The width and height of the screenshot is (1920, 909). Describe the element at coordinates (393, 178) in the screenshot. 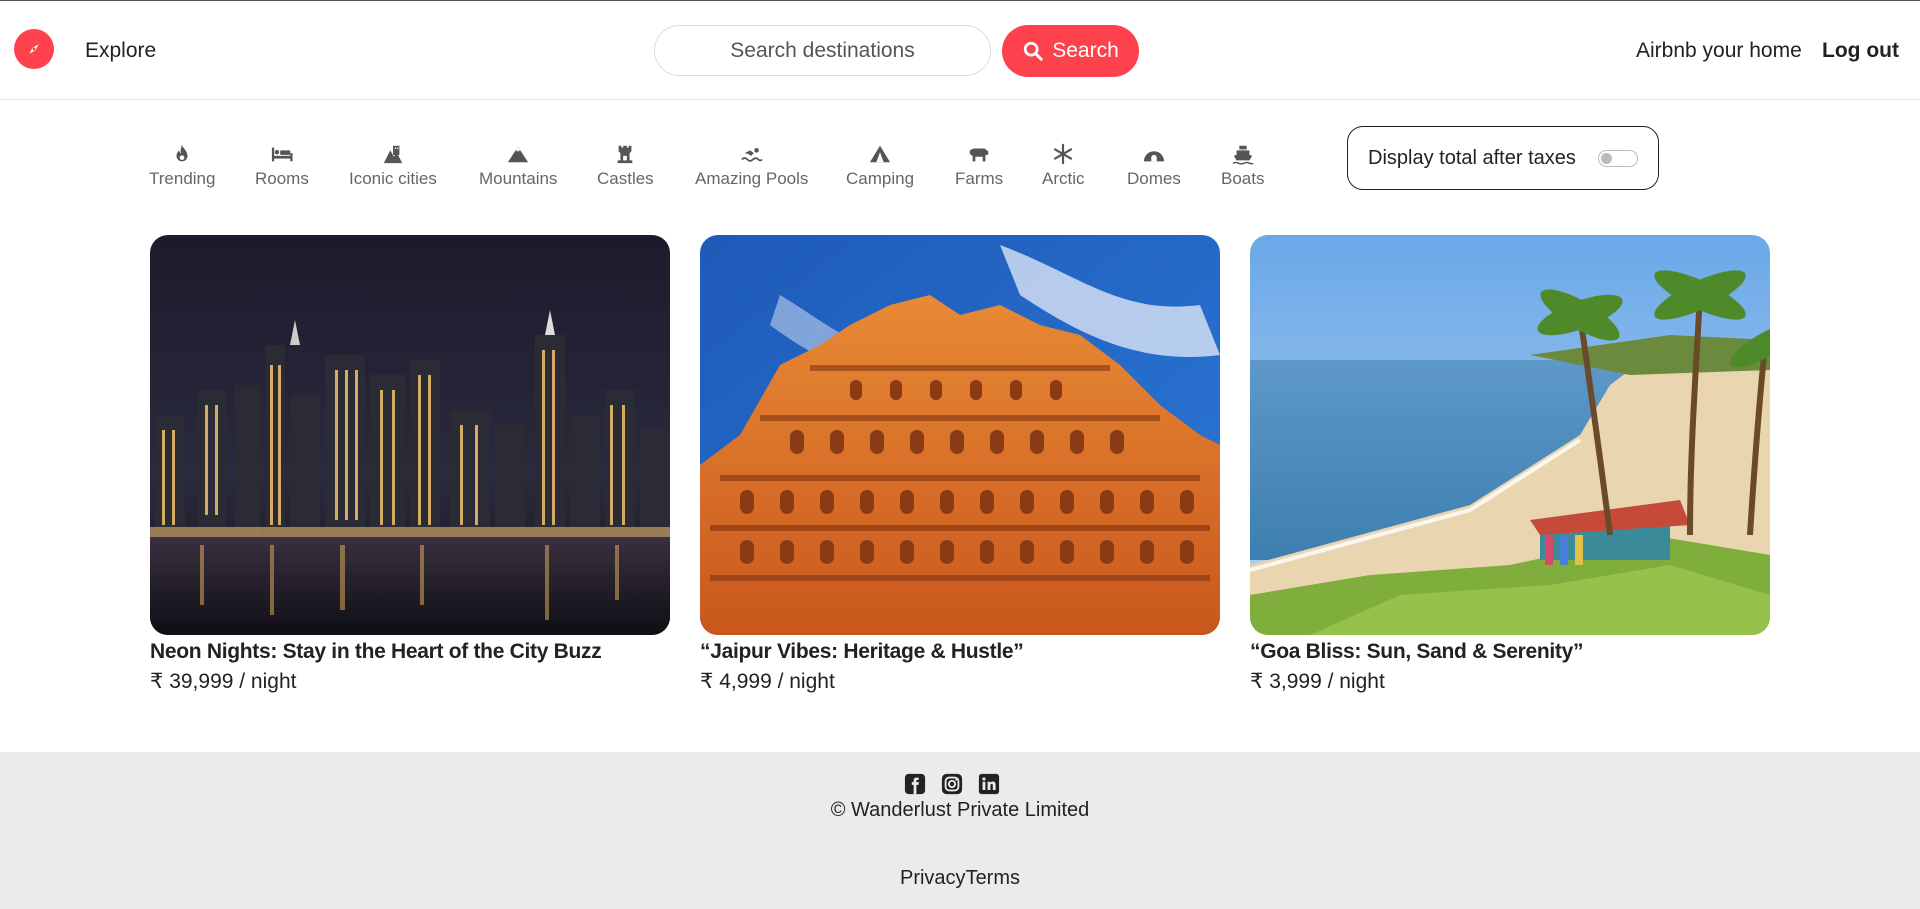

I see `filter-label: Iconic cities` at that location.